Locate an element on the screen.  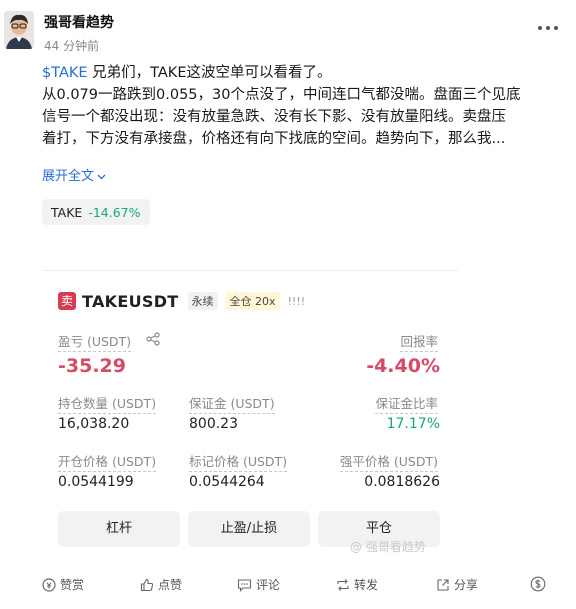
repost-button: 转发 is located at coordinates (357, 584).